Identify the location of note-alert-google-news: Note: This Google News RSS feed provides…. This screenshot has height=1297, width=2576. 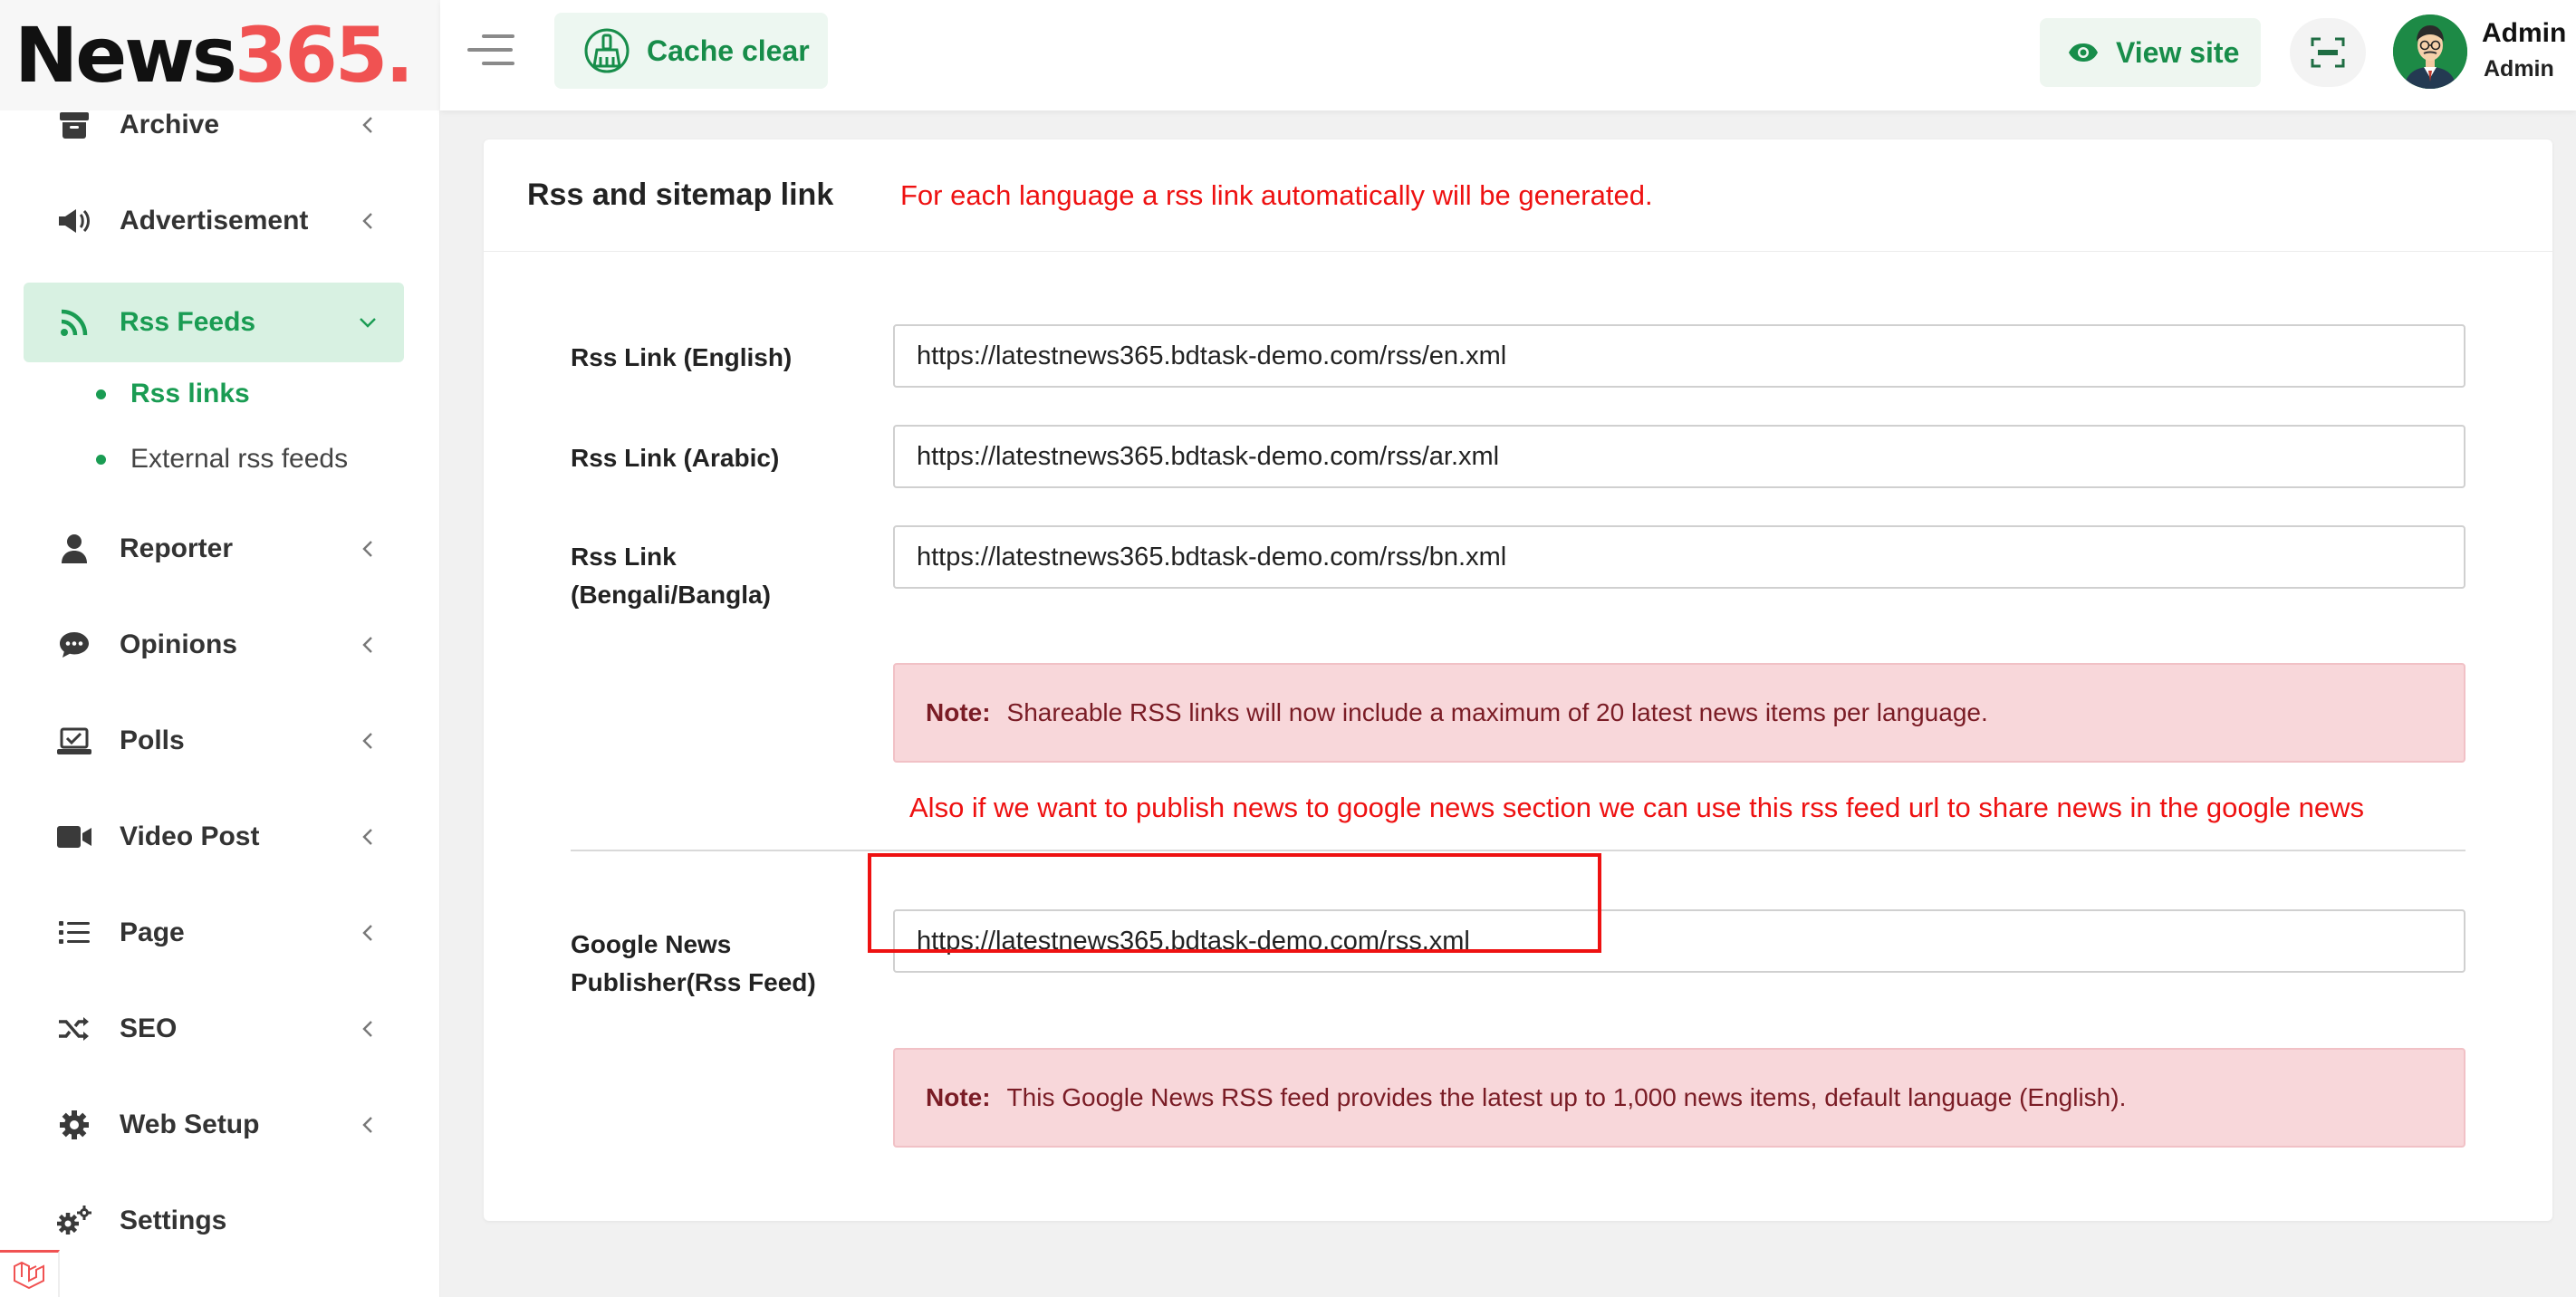
(1679, 1098).